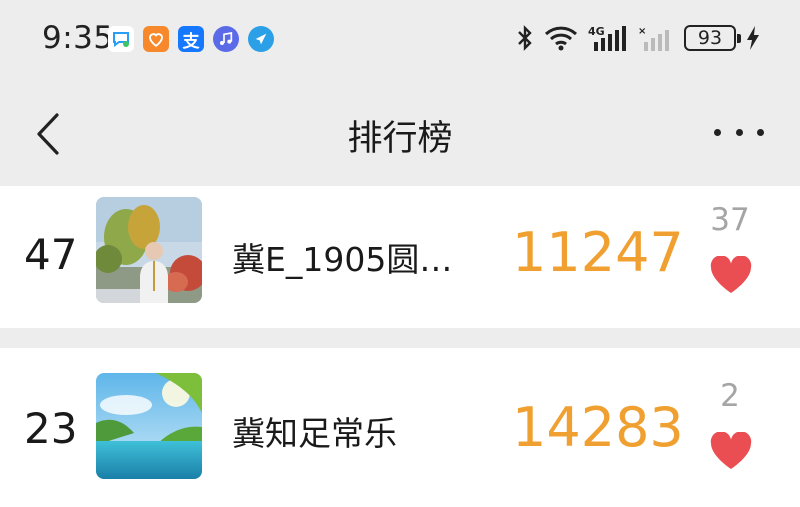 The width and height of the screenshot is (800, 507). I want to click on step-count: 11247, so click(598, 252).